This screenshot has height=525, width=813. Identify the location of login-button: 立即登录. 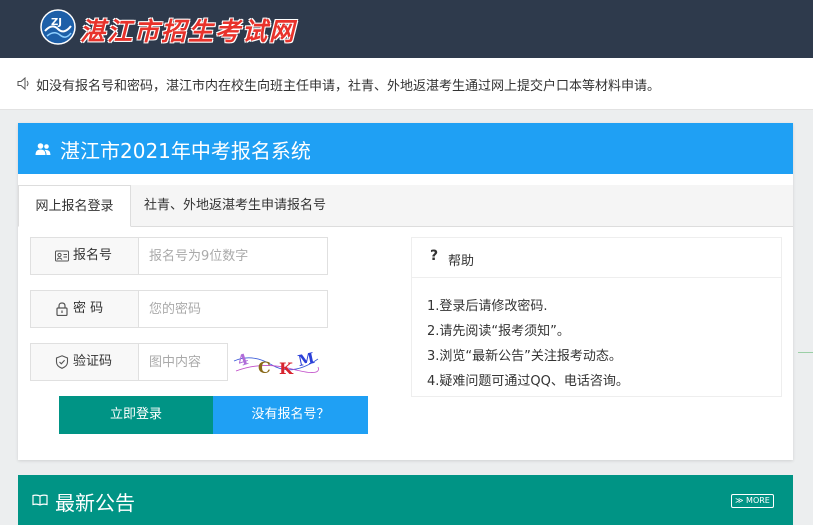
(136, 415).